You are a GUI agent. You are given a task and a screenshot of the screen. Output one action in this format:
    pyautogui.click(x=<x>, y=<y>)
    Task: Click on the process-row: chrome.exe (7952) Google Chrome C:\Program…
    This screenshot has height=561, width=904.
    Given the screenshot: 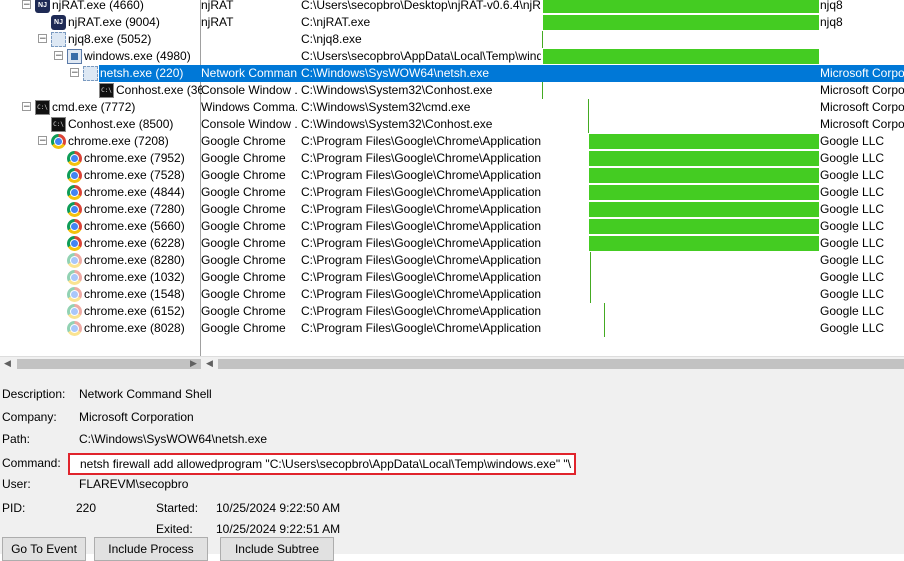 What is the action you would take?
    pyautogui.click(x=452, y=158)
    